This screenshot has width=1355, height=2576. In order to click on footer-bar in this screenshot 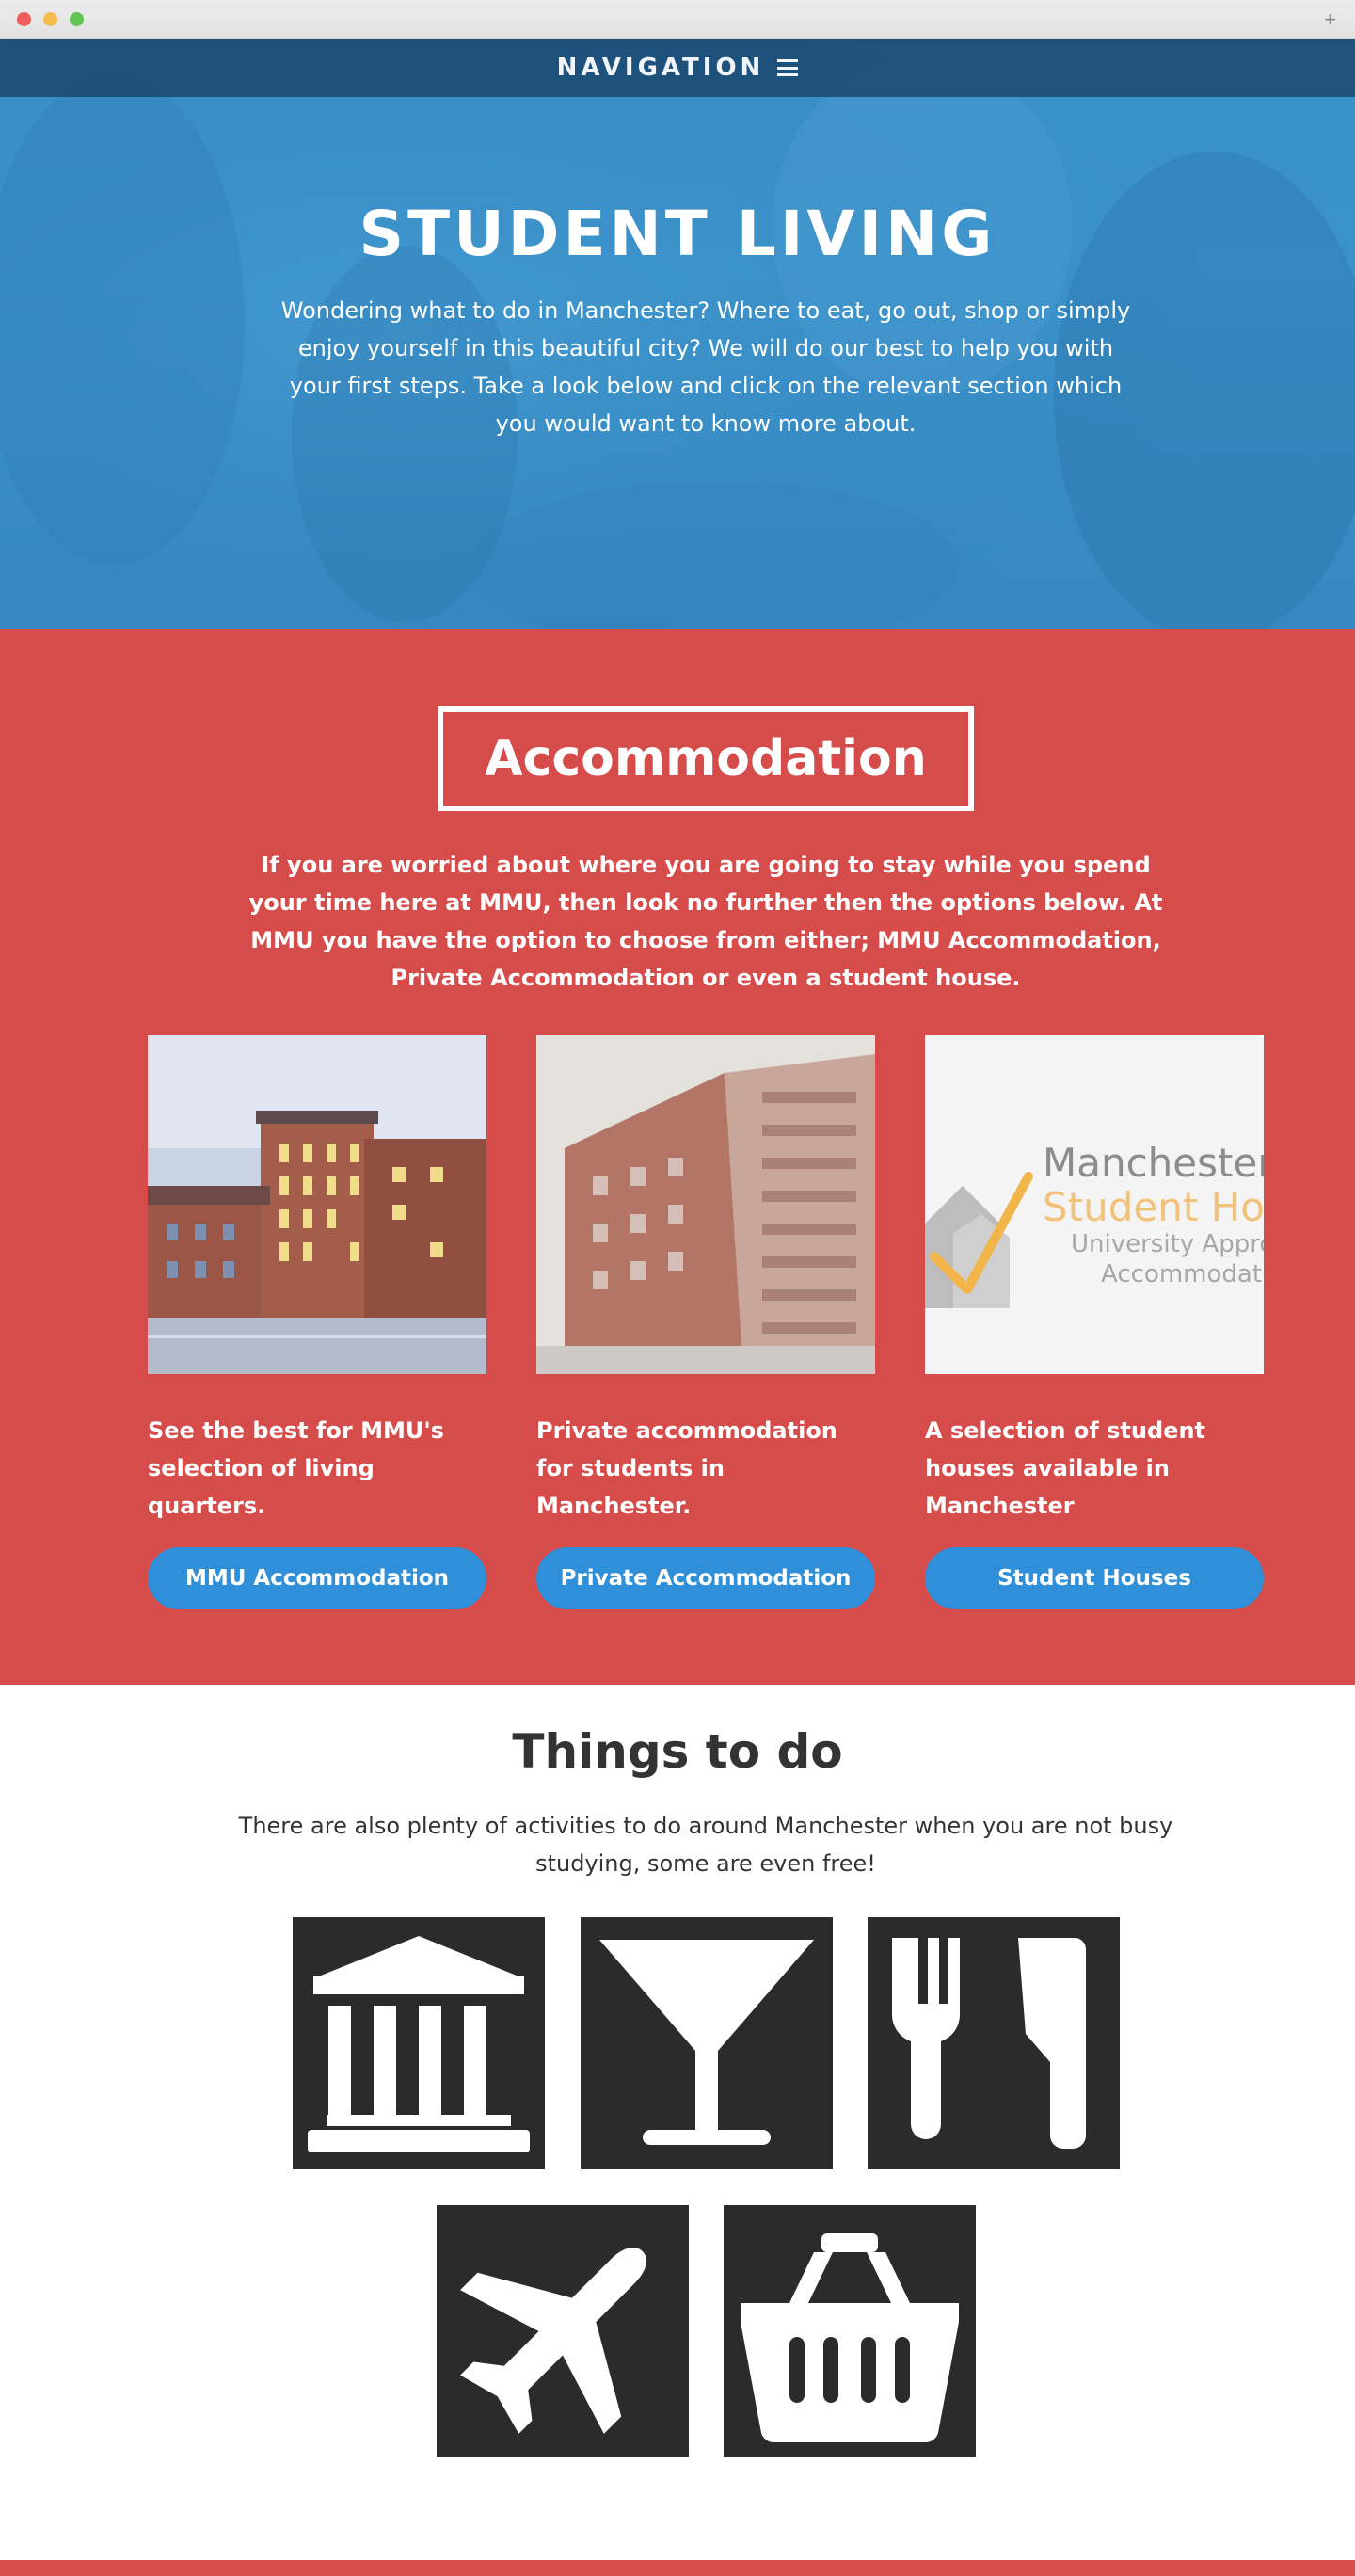, I will do `click(677, 2568)`.